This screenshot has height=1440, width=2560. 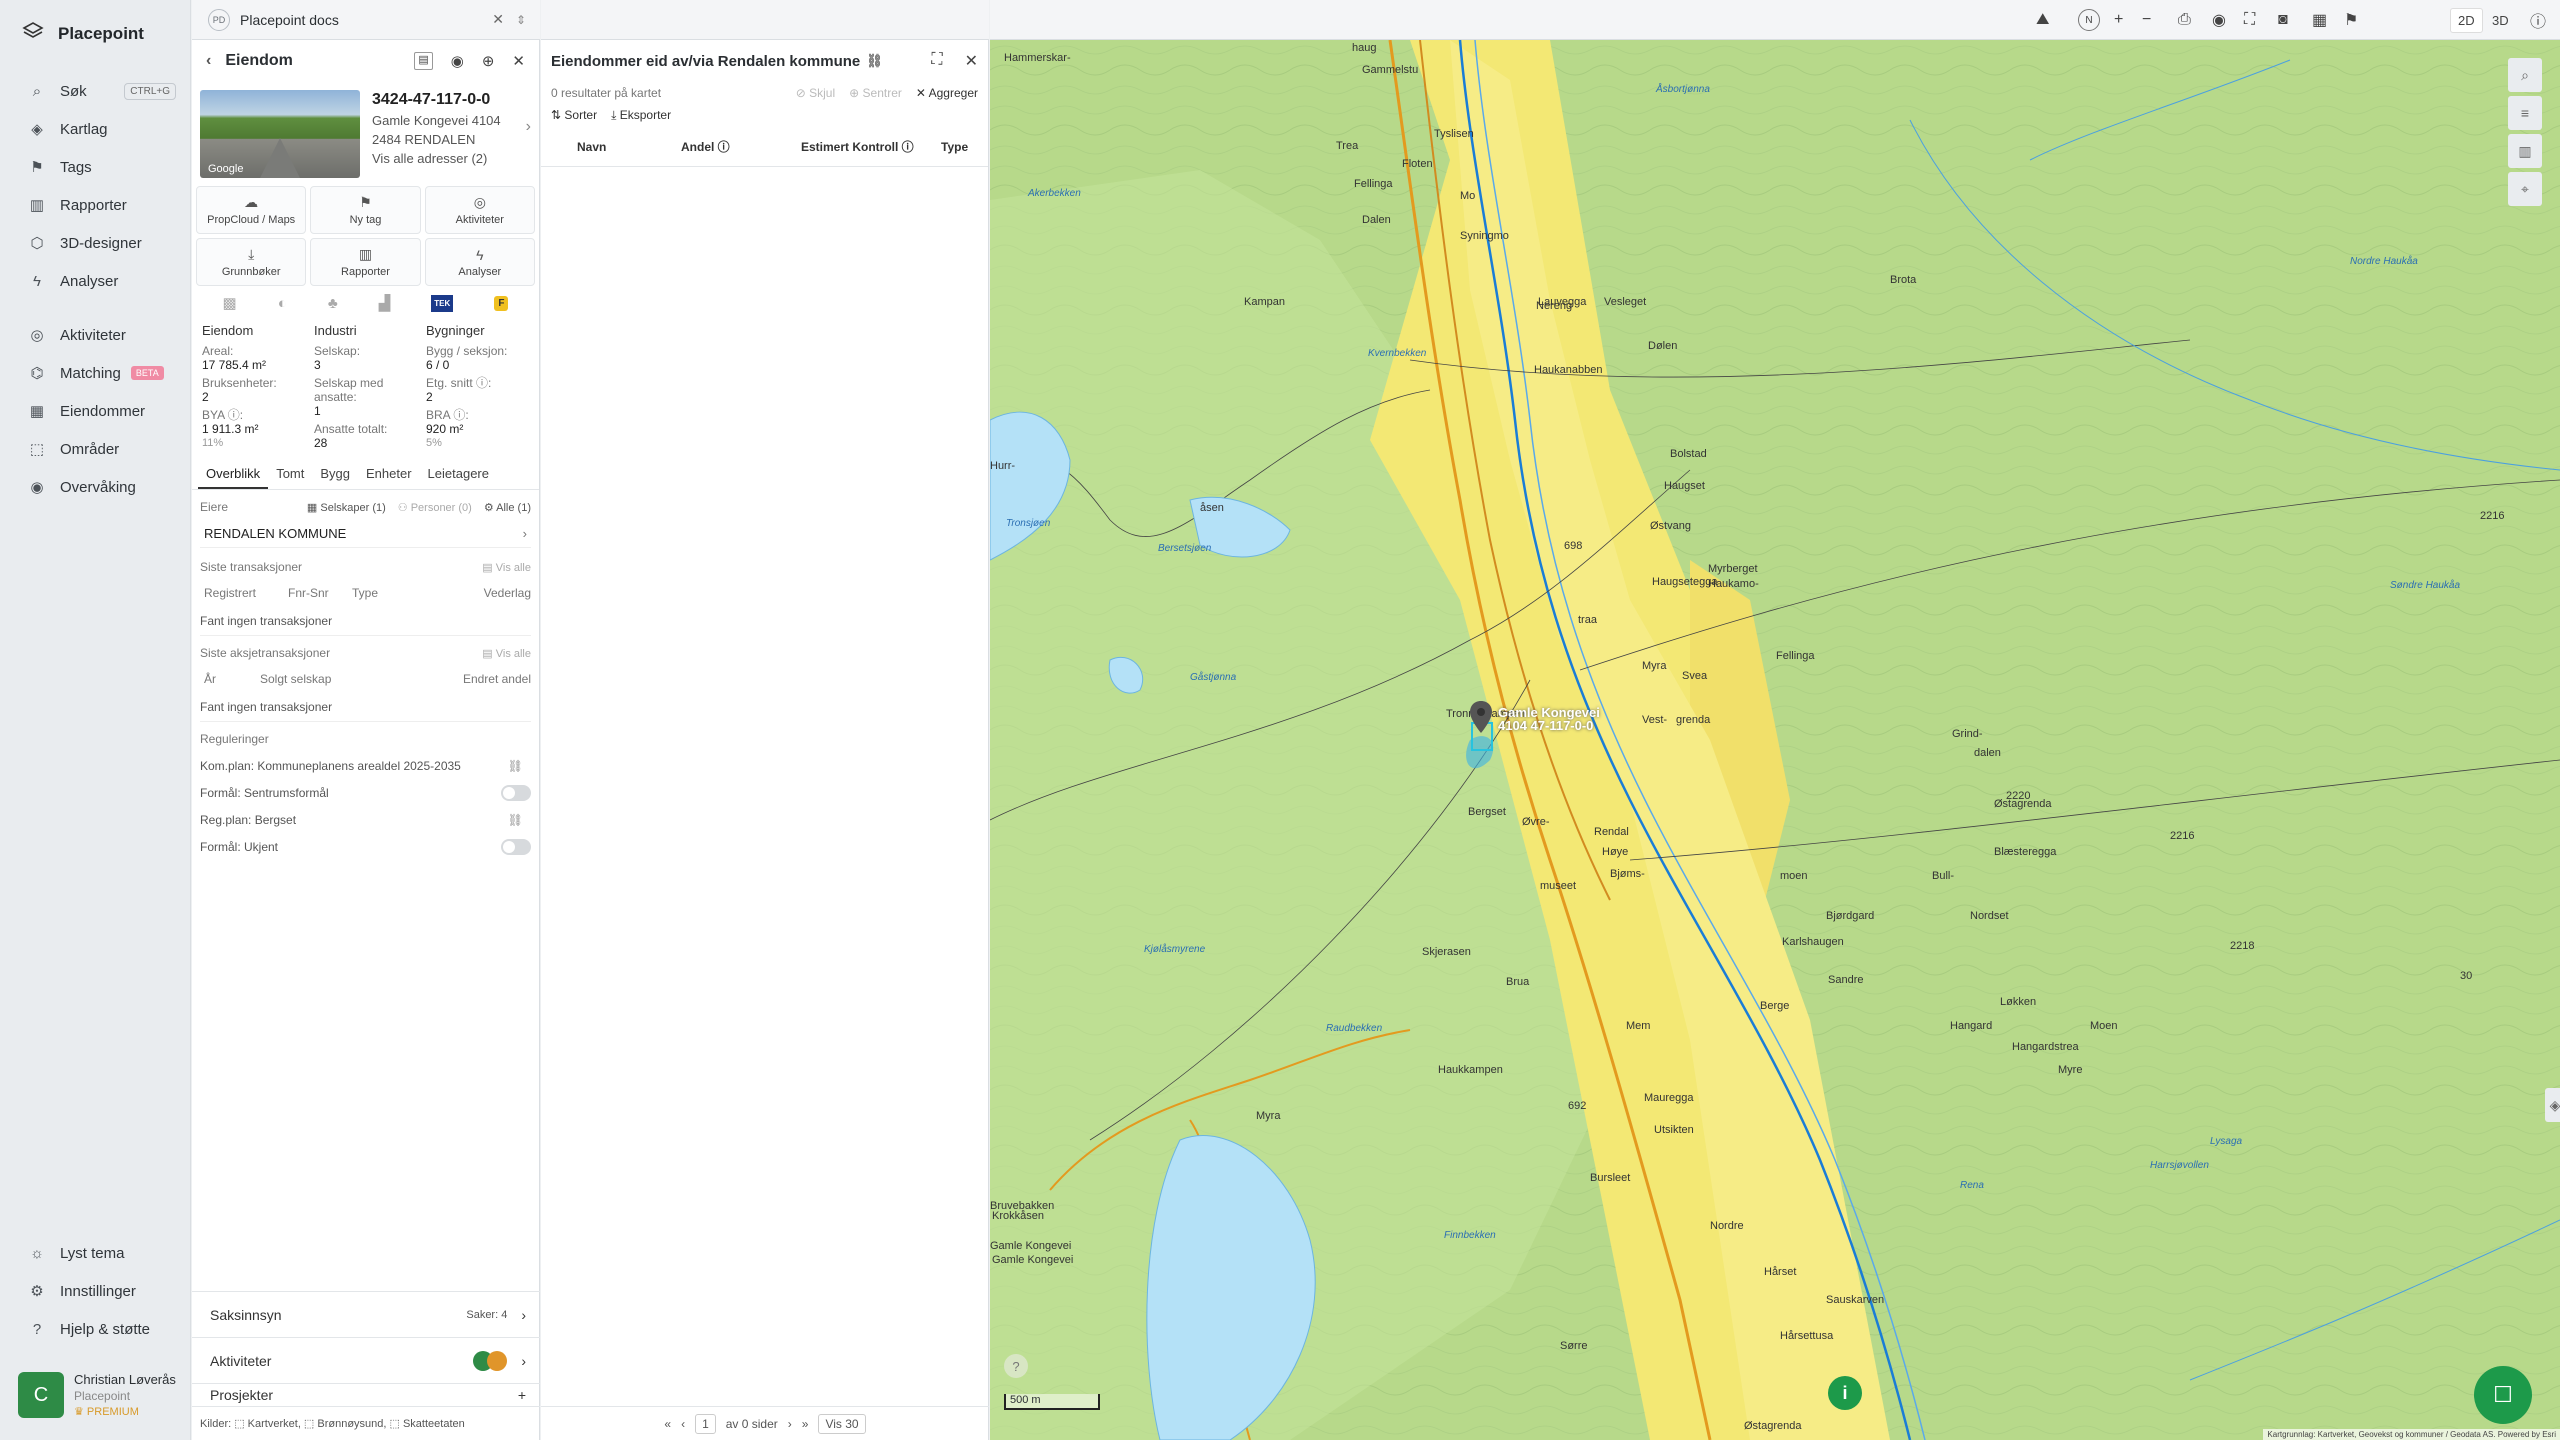 I want to click on user-card: C Christian Løverås Placepoint ♛ PREMIUM, so click(x=97, y=1396).